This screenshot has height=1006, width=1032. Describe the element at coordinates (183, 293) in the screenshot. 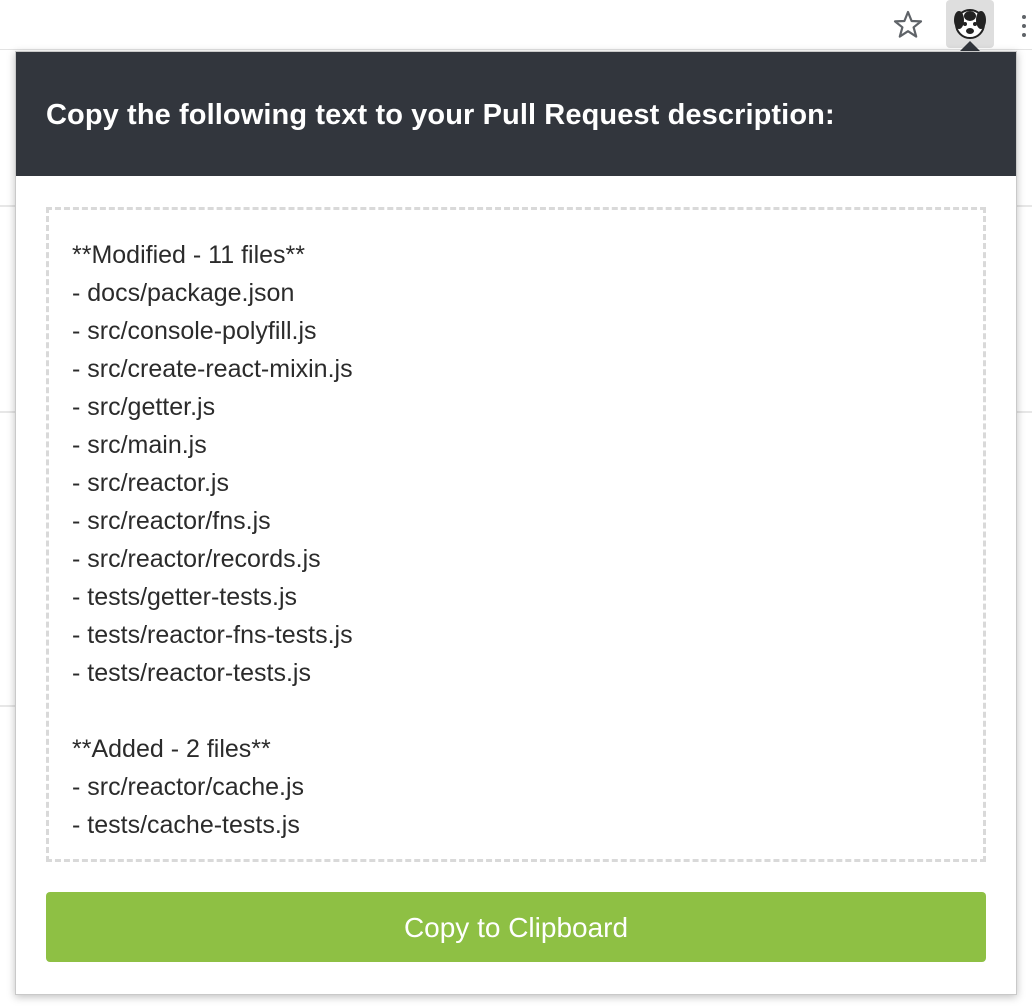

I see `text-line: - docs/package.json` at that location.